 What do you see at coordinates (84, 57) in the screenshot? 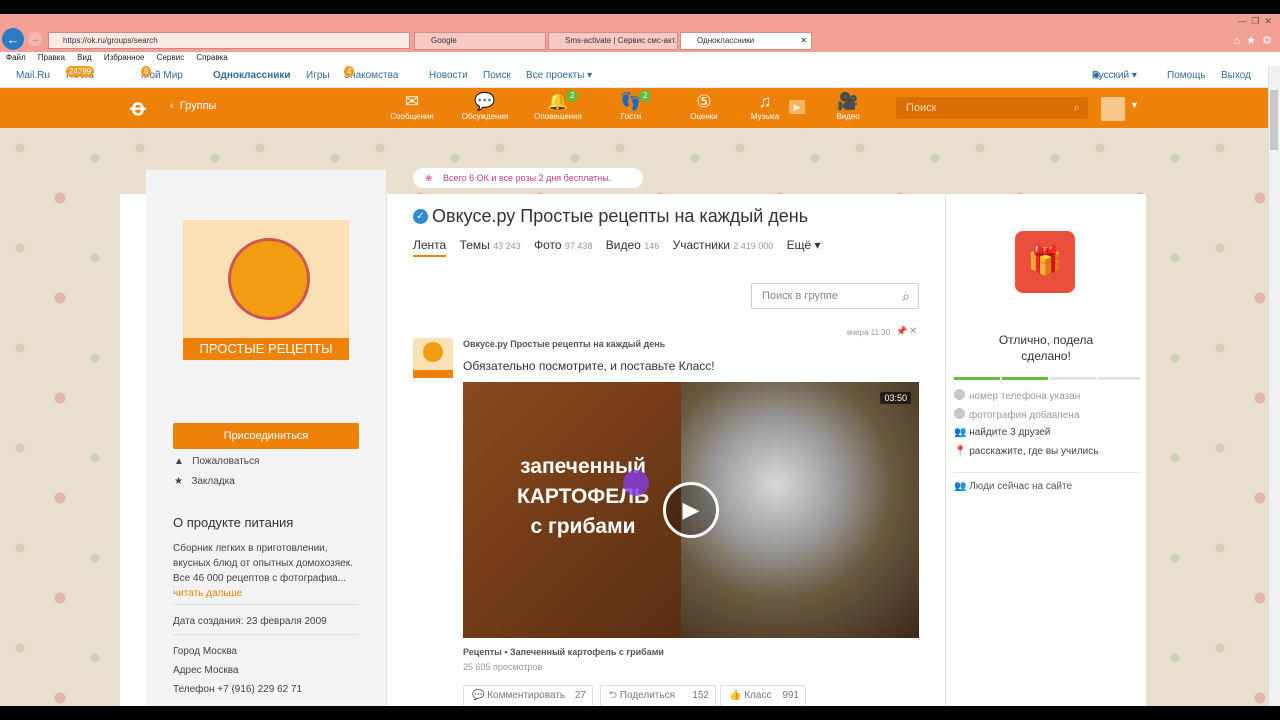
I see `menu-view: Вид` at bounding box center [84, 57].